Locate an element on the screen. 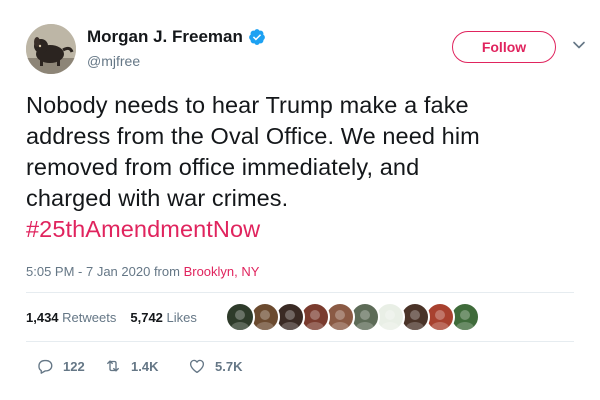  reply-icon is located at coordinates (45, 366).